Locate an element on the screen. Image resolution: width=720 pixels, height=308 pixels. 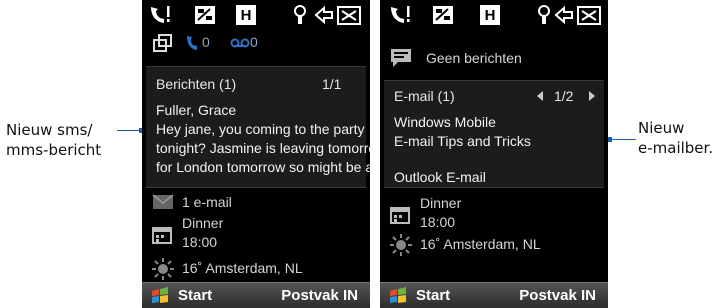
no-messages-text: Geen berichten is located at coordinates (474, 58).